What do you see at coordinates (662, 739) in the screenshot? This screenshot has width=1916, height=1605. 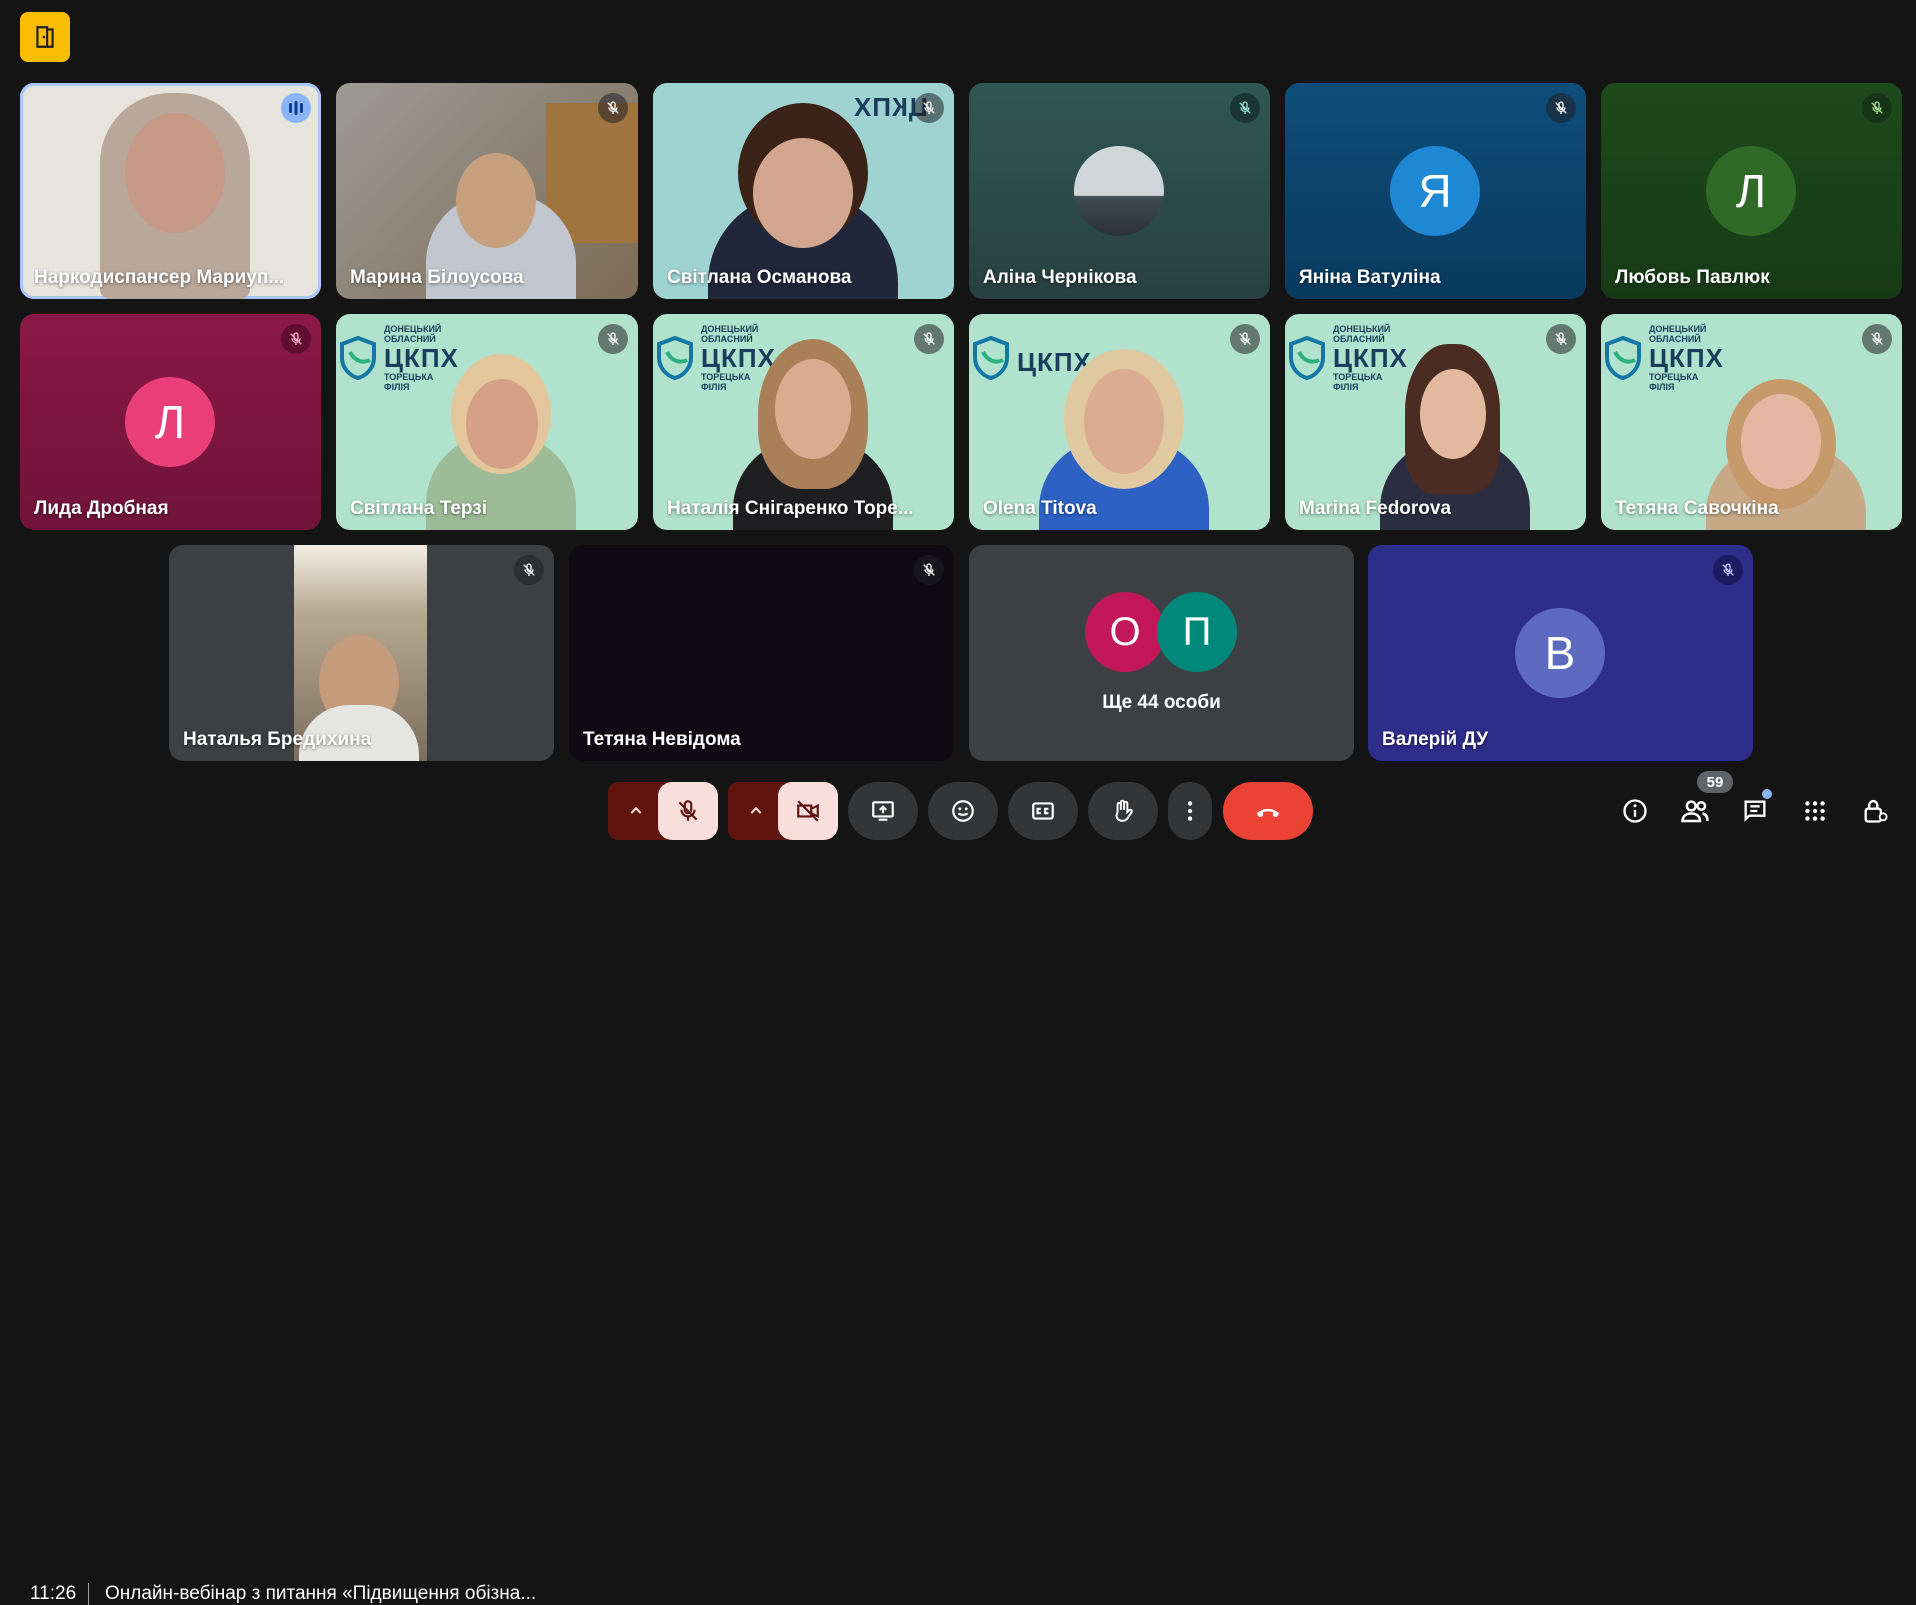 I see `participant-name: Тетяна Невідома` at bounding box center [662, 739].